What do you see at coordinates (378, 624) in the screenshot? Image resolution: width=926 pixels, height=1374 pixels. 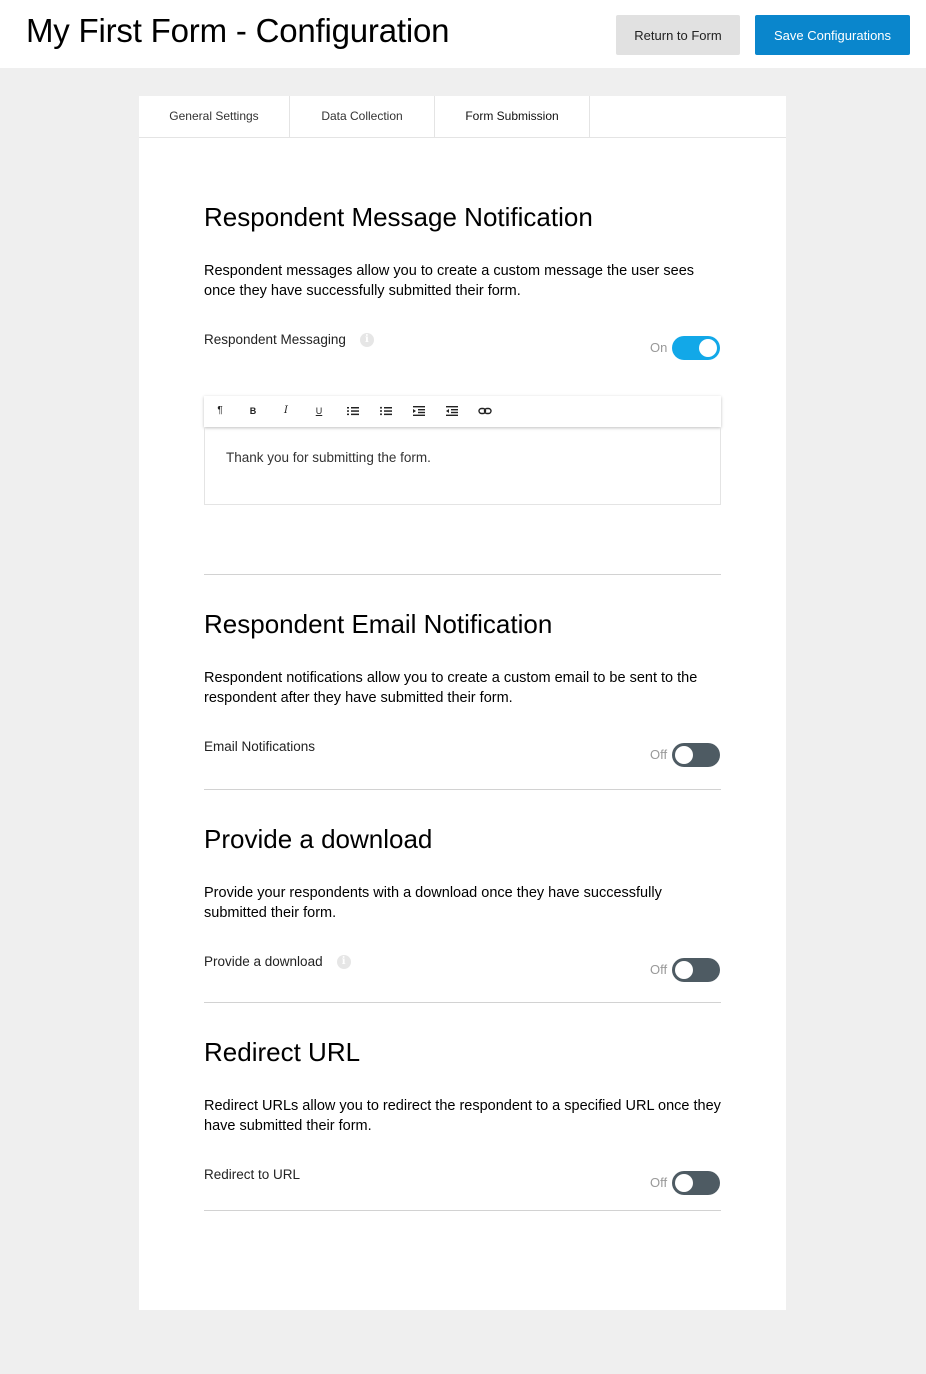 I see `respondent-email-heading: Respondent Email Notification` at bounding box center [378, 624].